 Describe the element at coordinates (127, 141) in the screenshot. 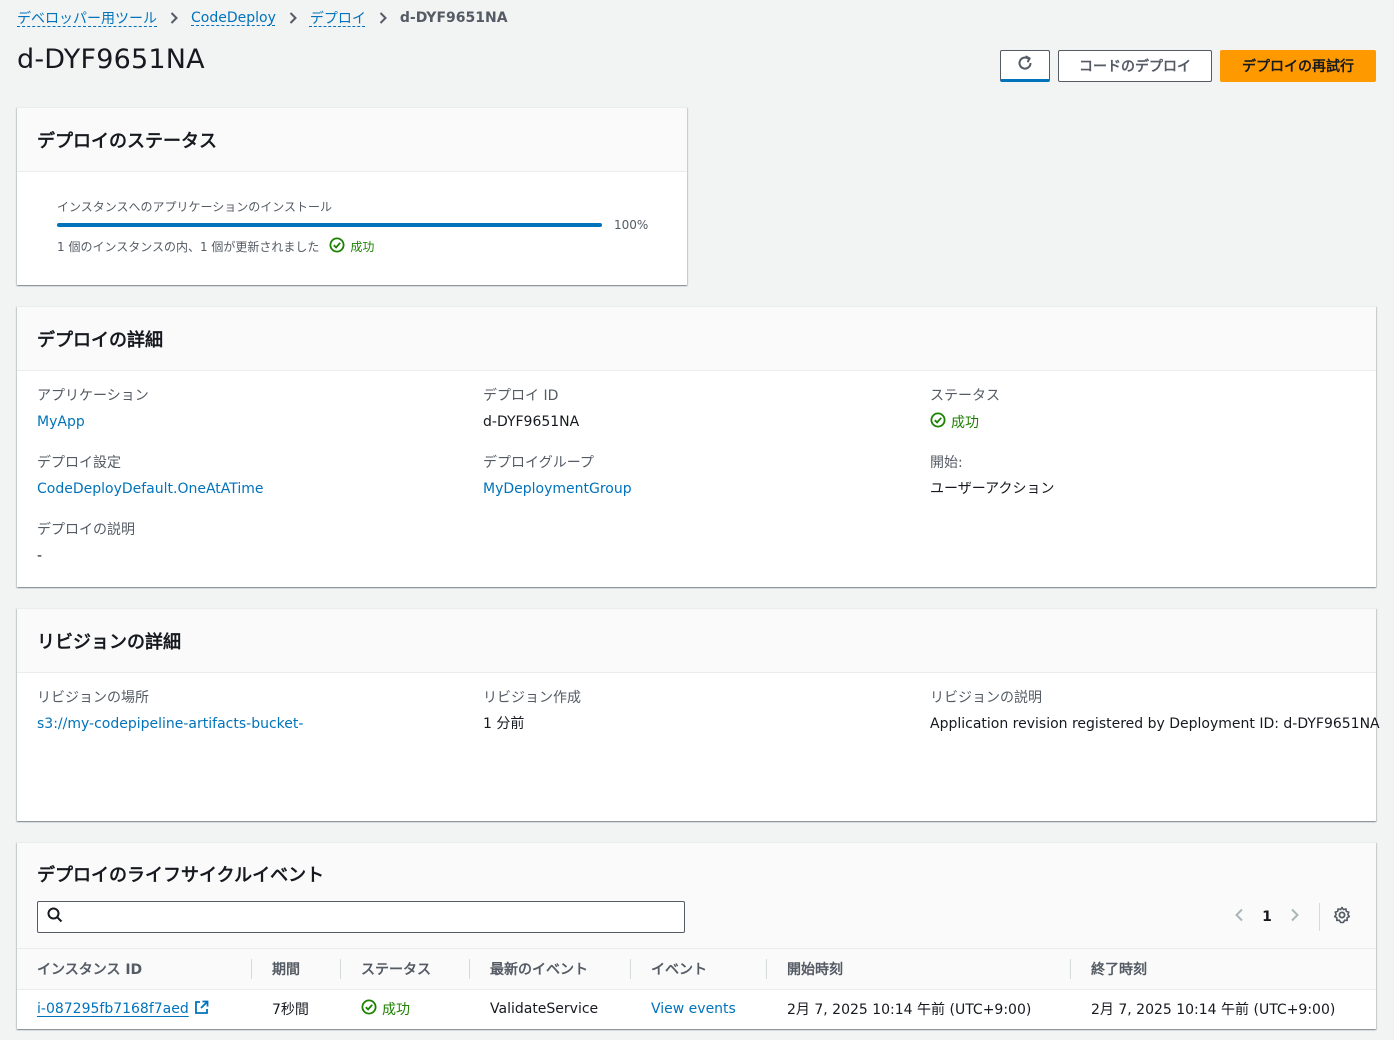

I see `panel-title: デプロイのステータス` at that location.